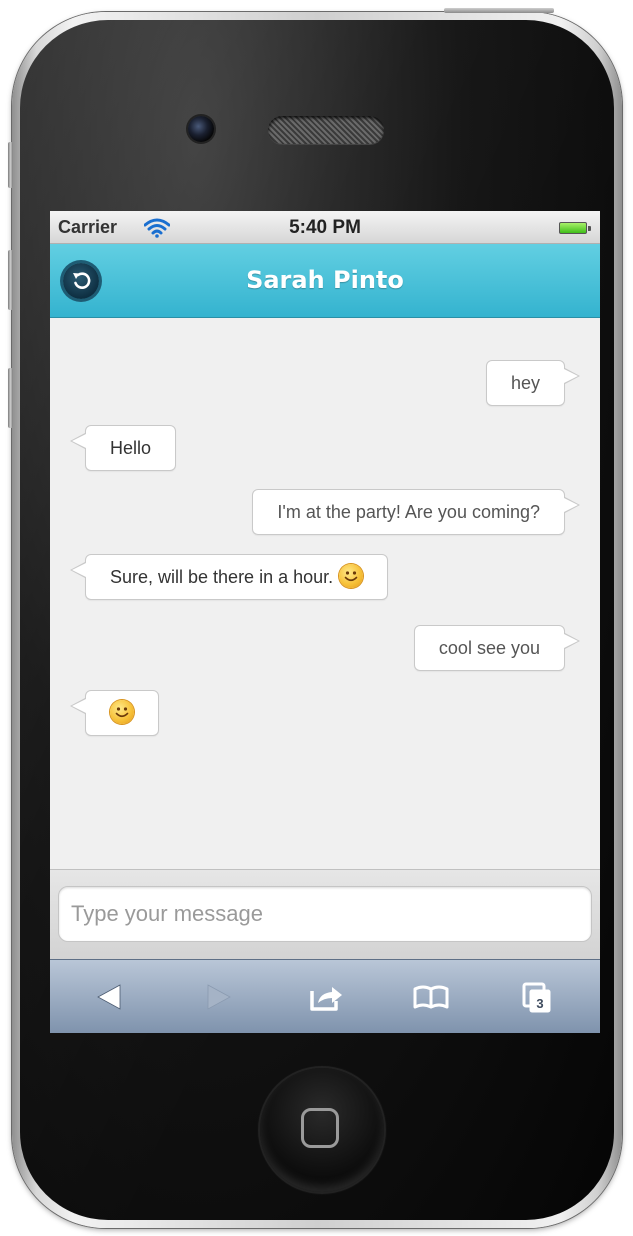 The height and width of the screenshot is (1236, 633). What do you see at coordinates (489, 648) in the screenshot?
I see `message-text: cool see you` at bounding box center [489, 648].